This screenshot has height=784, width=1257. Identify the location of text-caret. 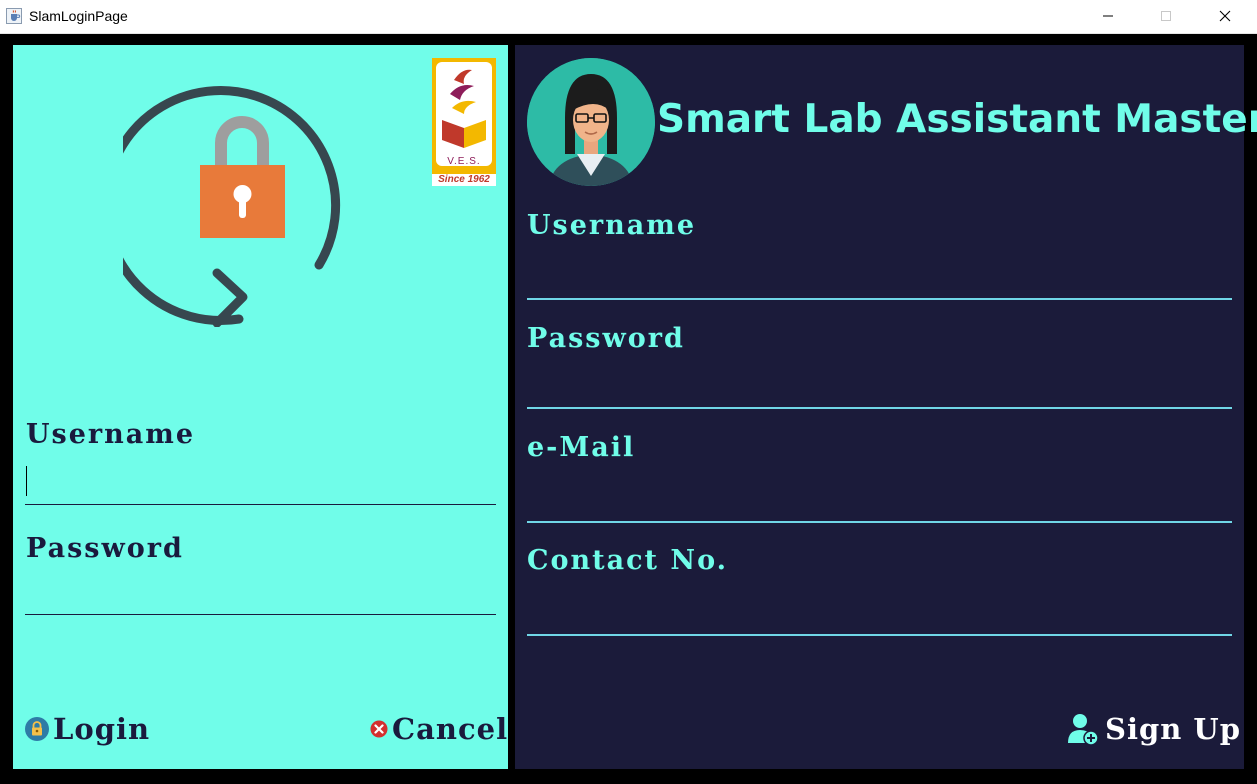
(26, 481).